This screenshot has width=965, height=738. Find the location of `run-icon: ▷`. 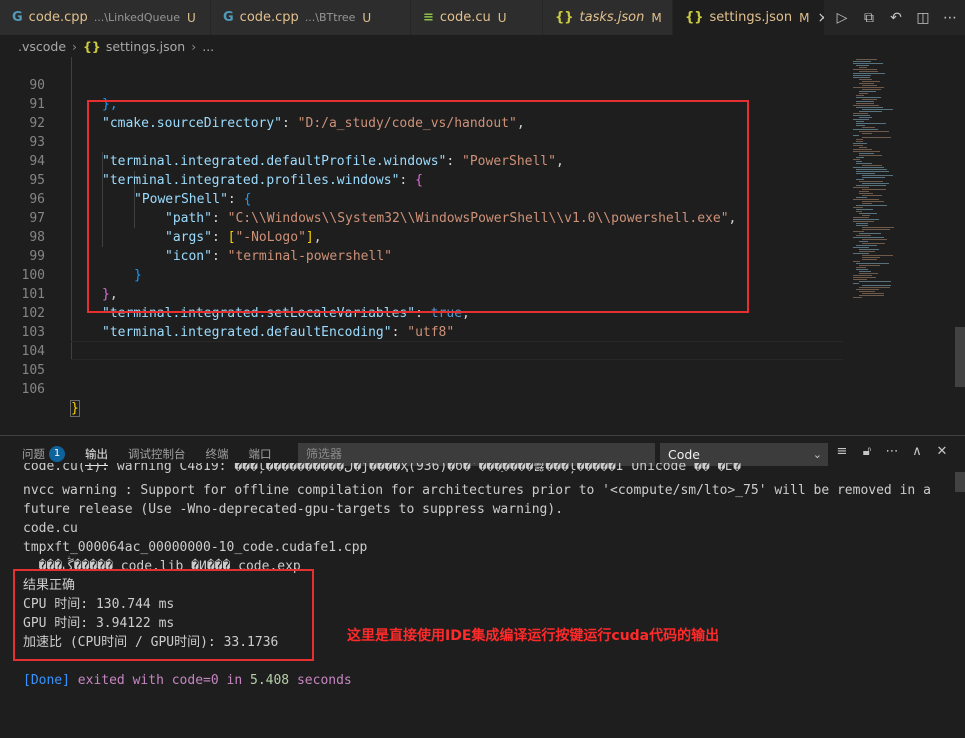

run-icon: ▷ is located at coordinates (842, 18).